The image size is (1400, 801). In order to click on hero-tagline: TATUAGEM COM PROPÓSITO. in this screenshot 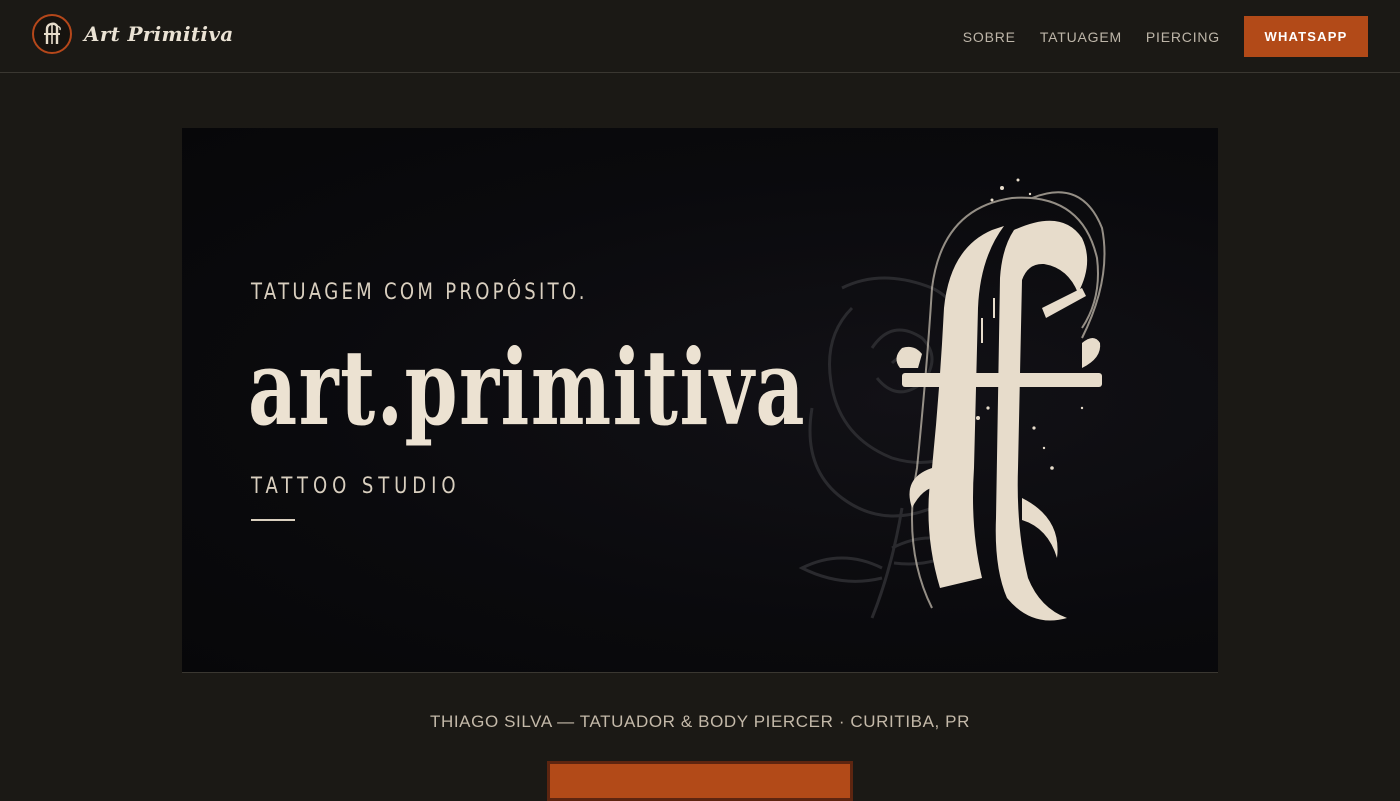, I will do `click(419, 292)`.